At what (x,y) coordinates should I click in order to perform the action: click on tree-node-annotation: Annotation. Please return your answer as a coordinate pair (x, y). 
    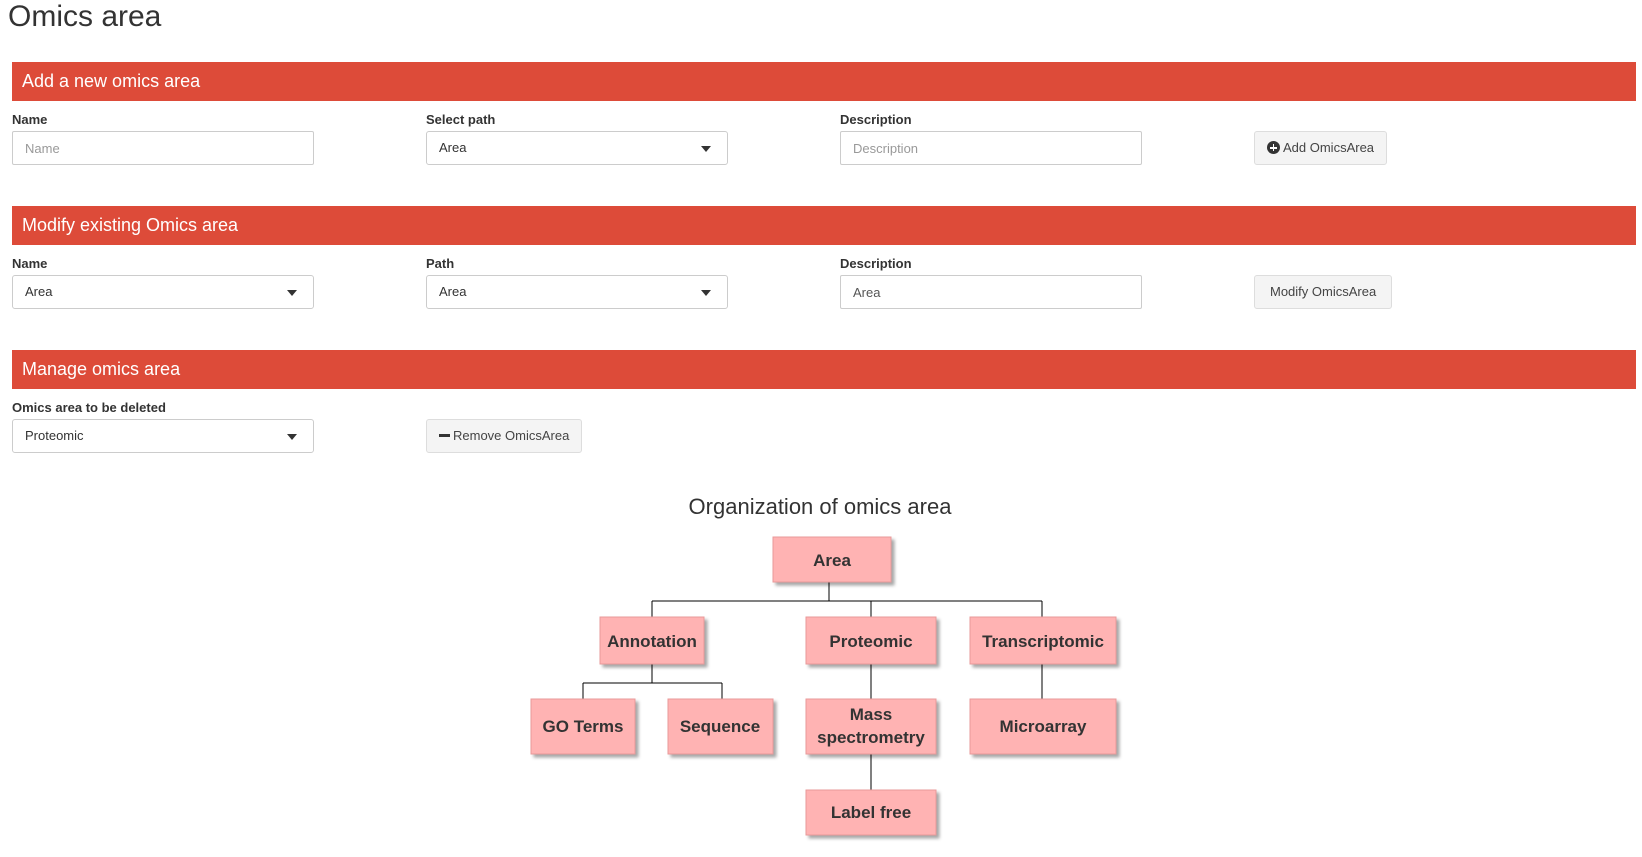
    Looking at the image, I should click on (652, 640).